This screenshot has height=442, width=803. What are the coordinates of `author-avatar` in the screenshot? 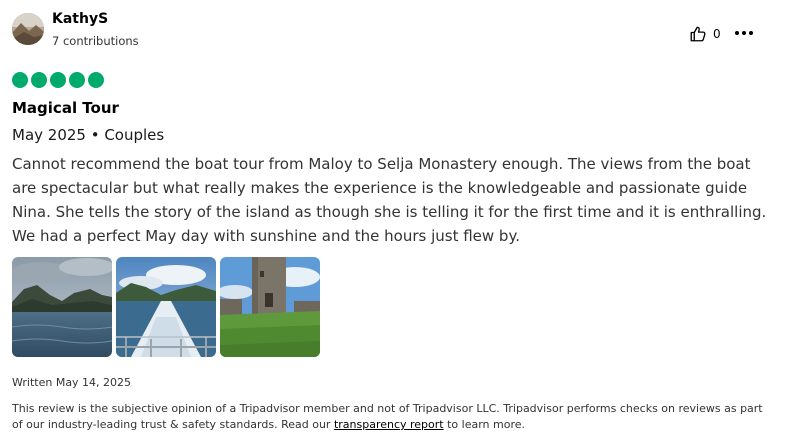 It's located at (28, 29).